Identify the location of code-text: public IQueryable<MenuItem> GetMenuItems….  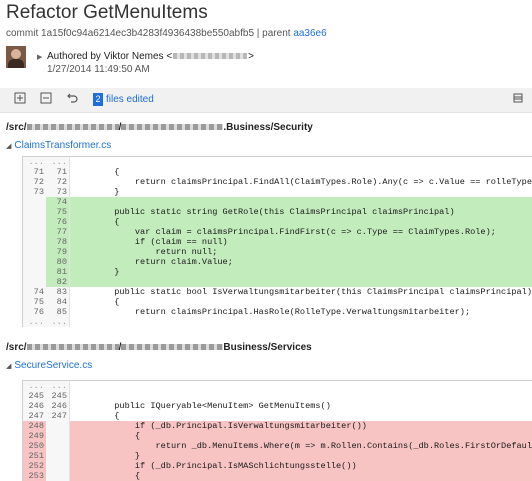
(202, 406).